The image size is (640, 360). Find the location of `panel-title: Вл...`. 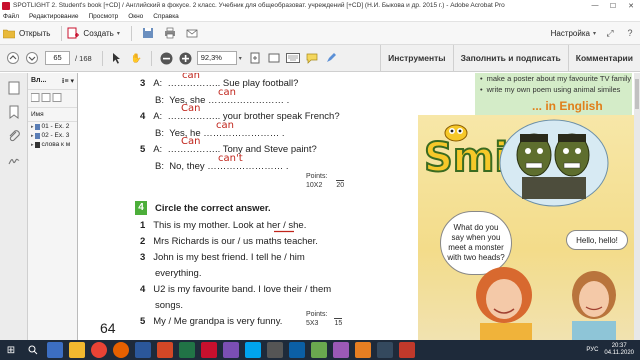

panel-title: Вл... is located at coordinates (39, 80).